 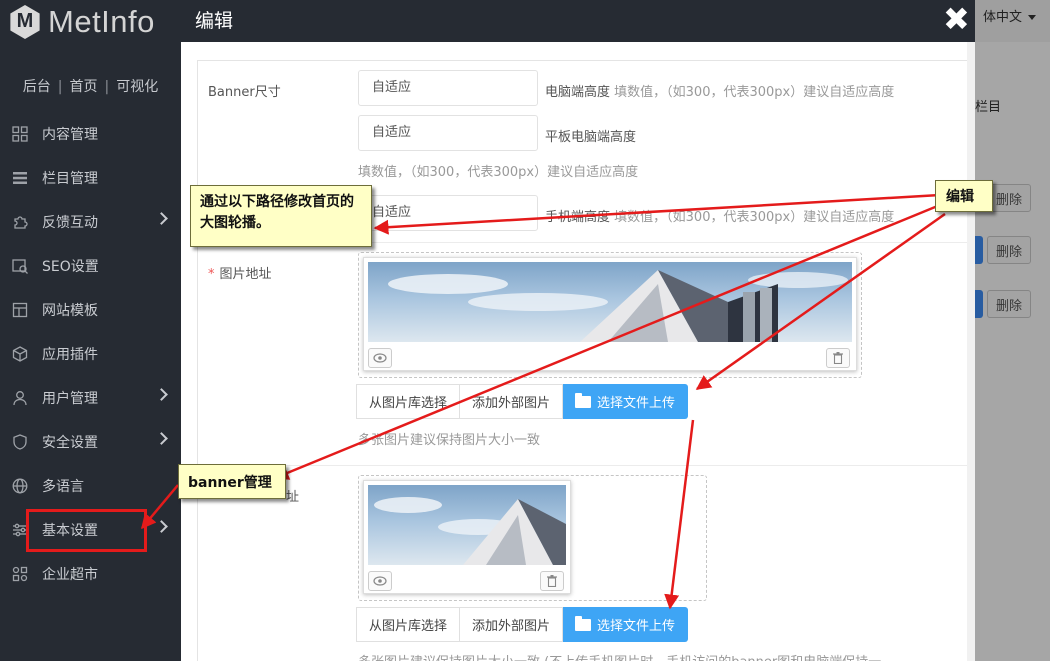 I want to click on sidebar-item-marketplace: 企业超市, so click(x=90, y=574).